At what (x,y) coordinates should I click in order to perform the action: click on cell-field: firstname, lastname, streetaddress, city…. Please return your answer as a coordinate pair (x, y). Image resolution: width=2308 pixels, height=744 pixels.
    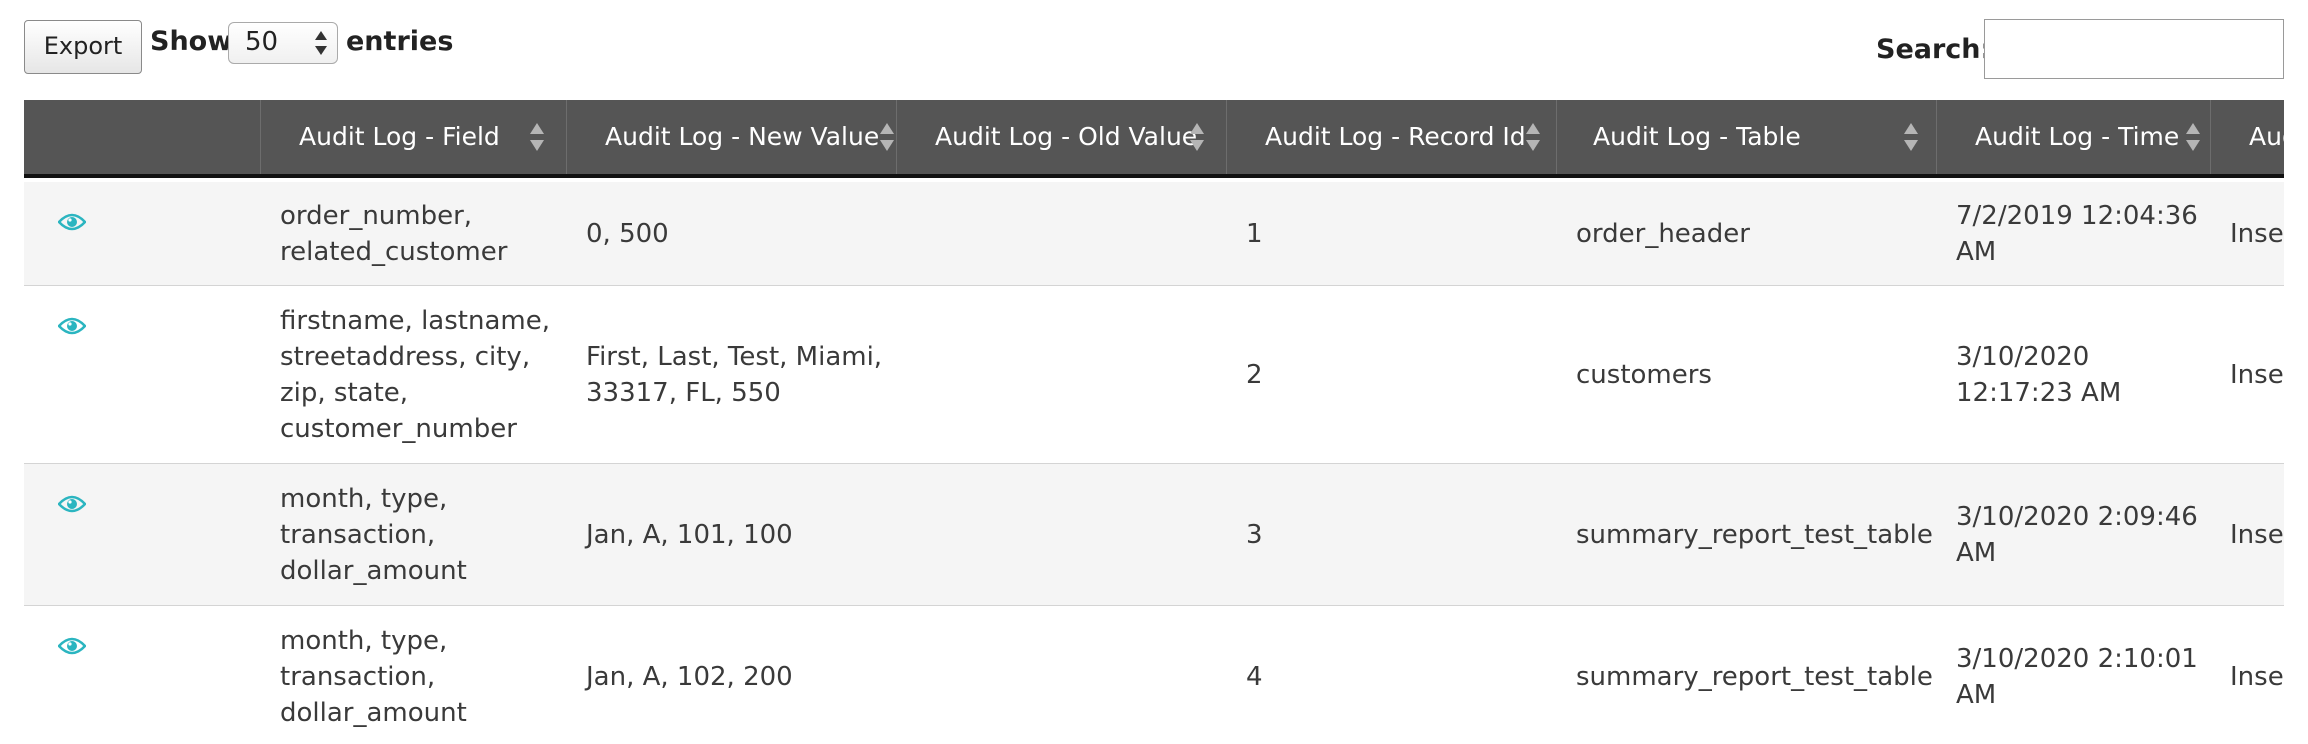
    Looking at the image, I should click on (415, 374).